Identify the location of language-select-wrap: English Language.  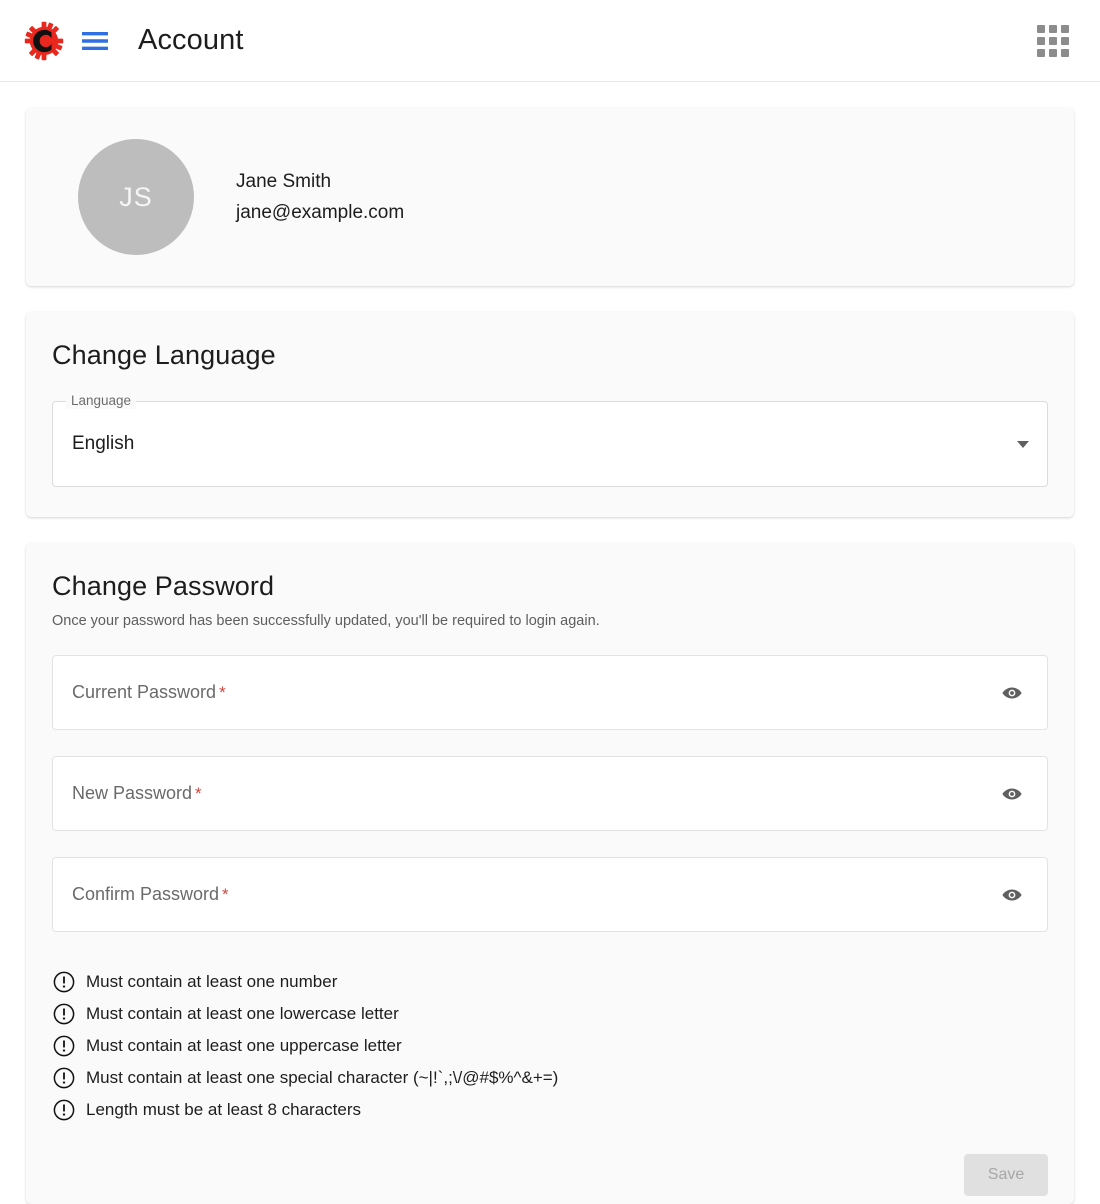
(550, 440).